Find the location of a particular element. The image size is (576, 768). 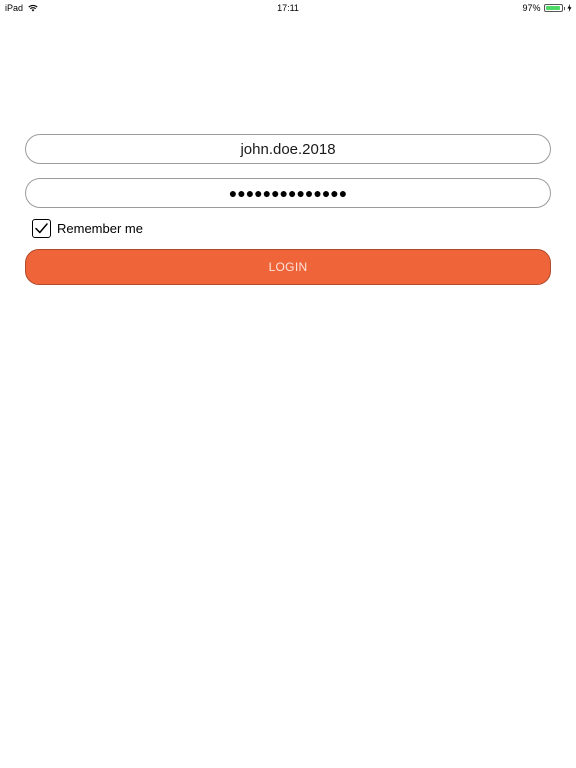

remember-me-row: Remember me is located at coordinates (87, 228).